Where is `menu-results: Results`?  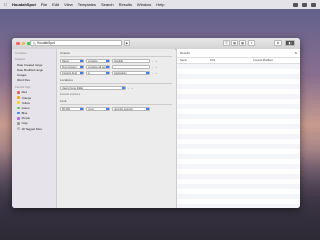 menu-results: Results is located at coordinates (125, 4).